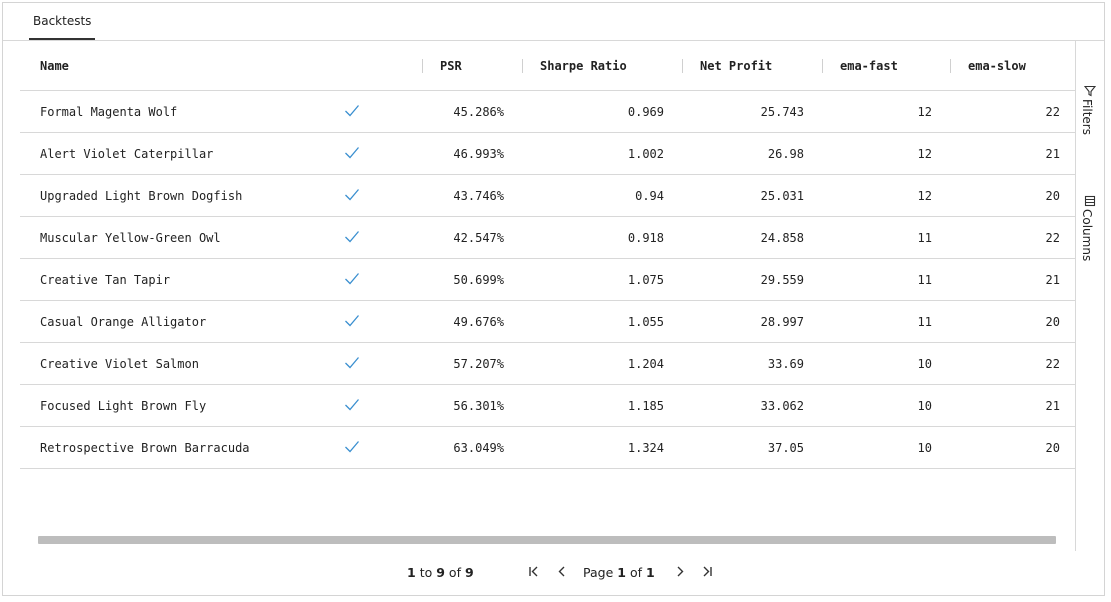 The width and height of the screenshot is (1111, 602). I want to click on last-page-button, so click(707, 572).